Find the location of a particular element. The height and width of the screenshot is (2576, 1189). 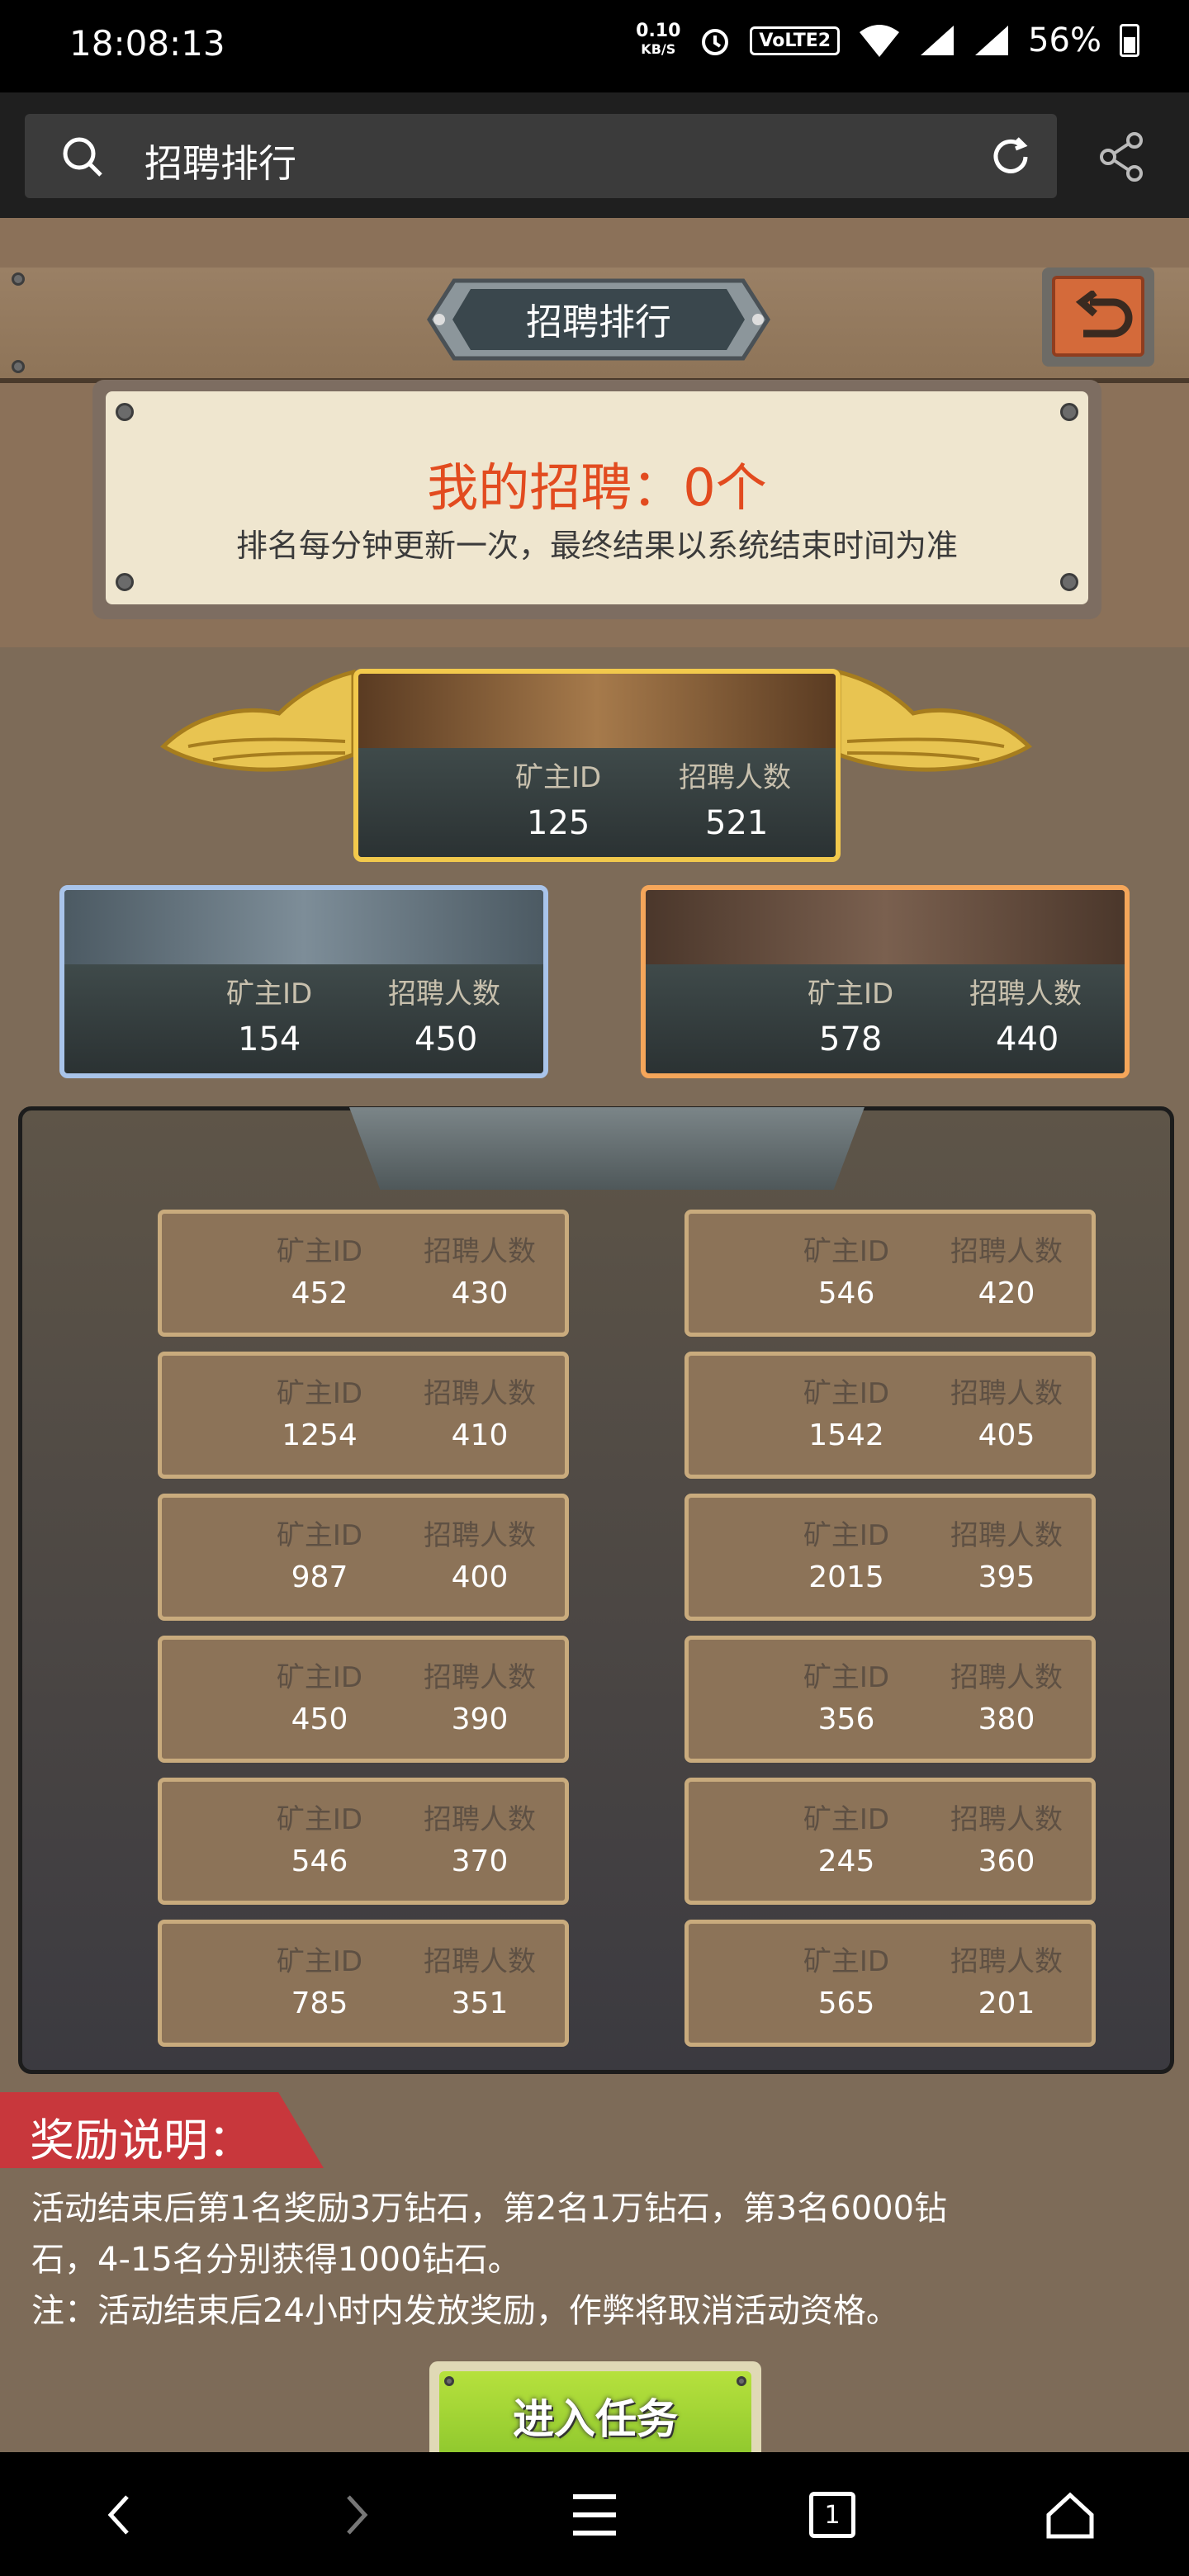

rank-1-band is located at coordinates (597, 711).